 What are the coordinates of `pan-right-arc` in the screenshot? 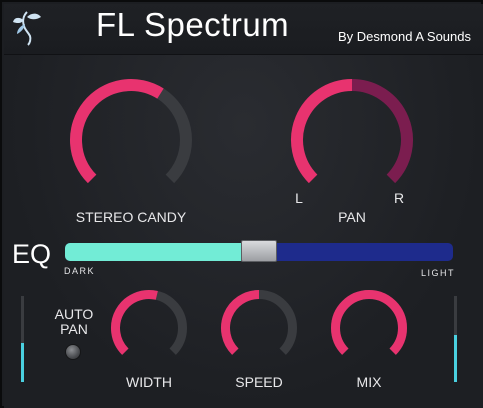 It's located at (382, 131).